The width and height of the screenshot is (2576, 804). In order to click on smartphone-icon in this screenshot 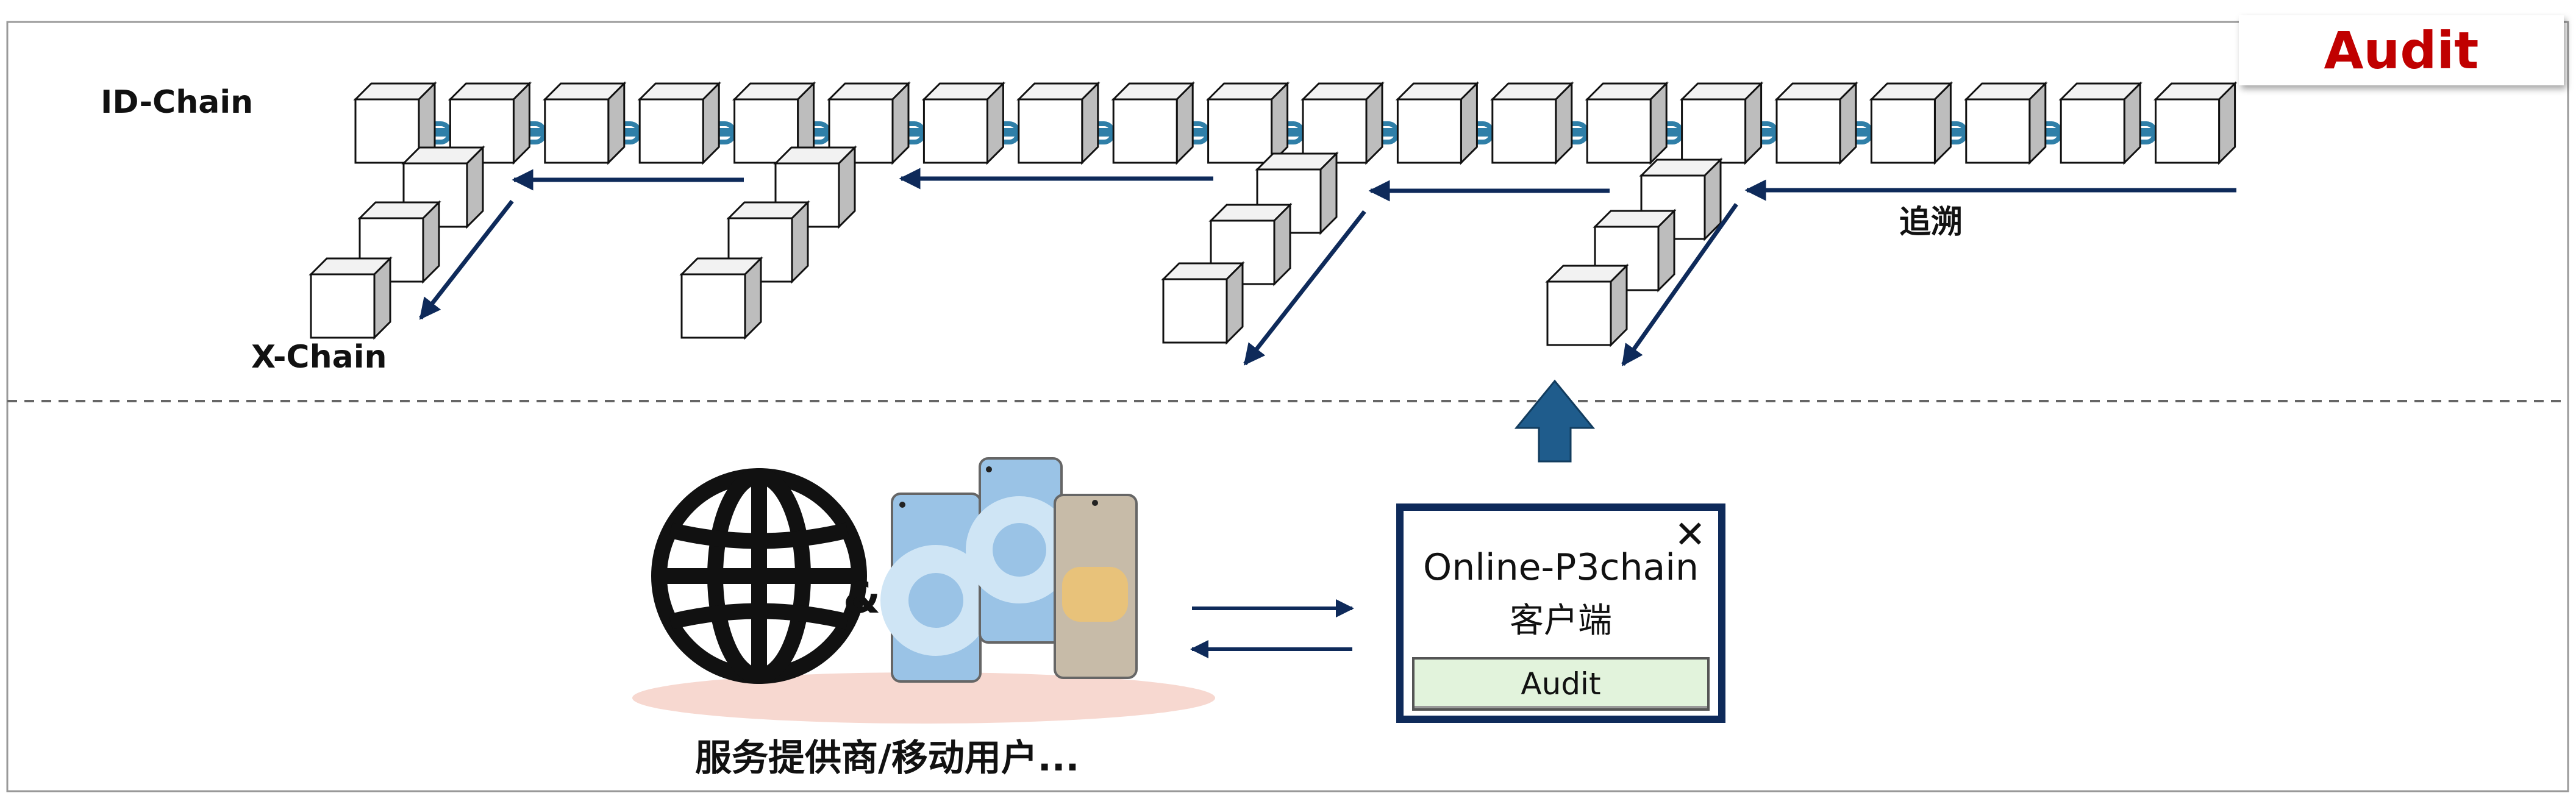, I will do `click(1009, 570)`.